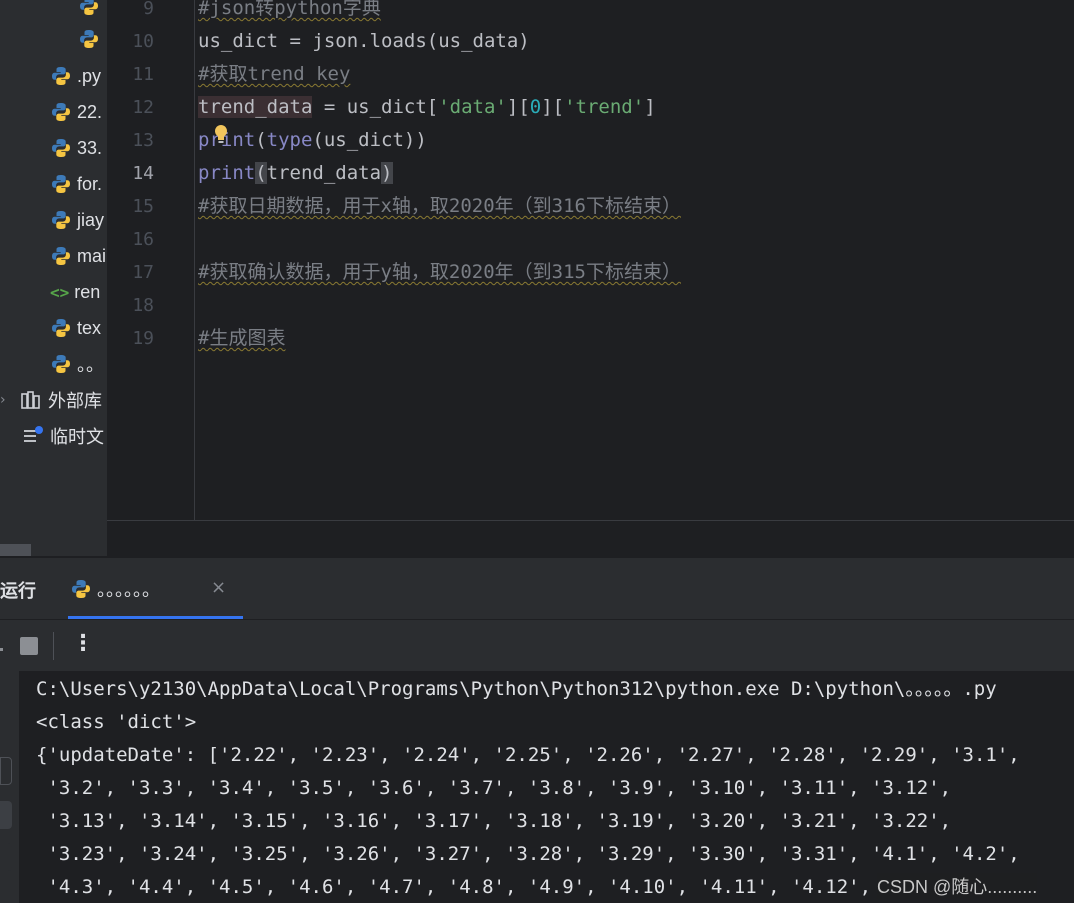 The image size is (1074, 903). Describe the element at coordinates (604, 107) in the screenshot. I see `string-literal: 'trend'` at that location.